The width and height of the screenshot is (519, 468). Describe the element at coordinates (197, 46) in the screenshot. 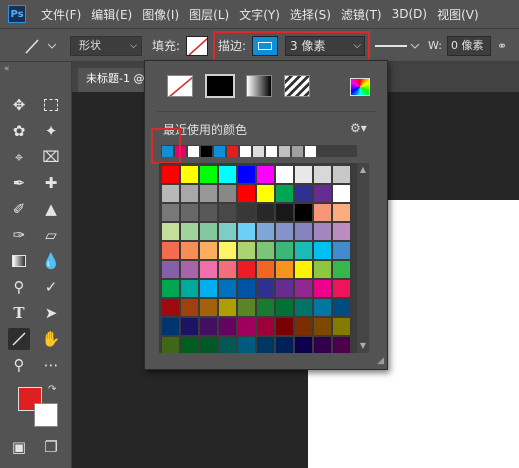

I see `fill-swatch` at that location.